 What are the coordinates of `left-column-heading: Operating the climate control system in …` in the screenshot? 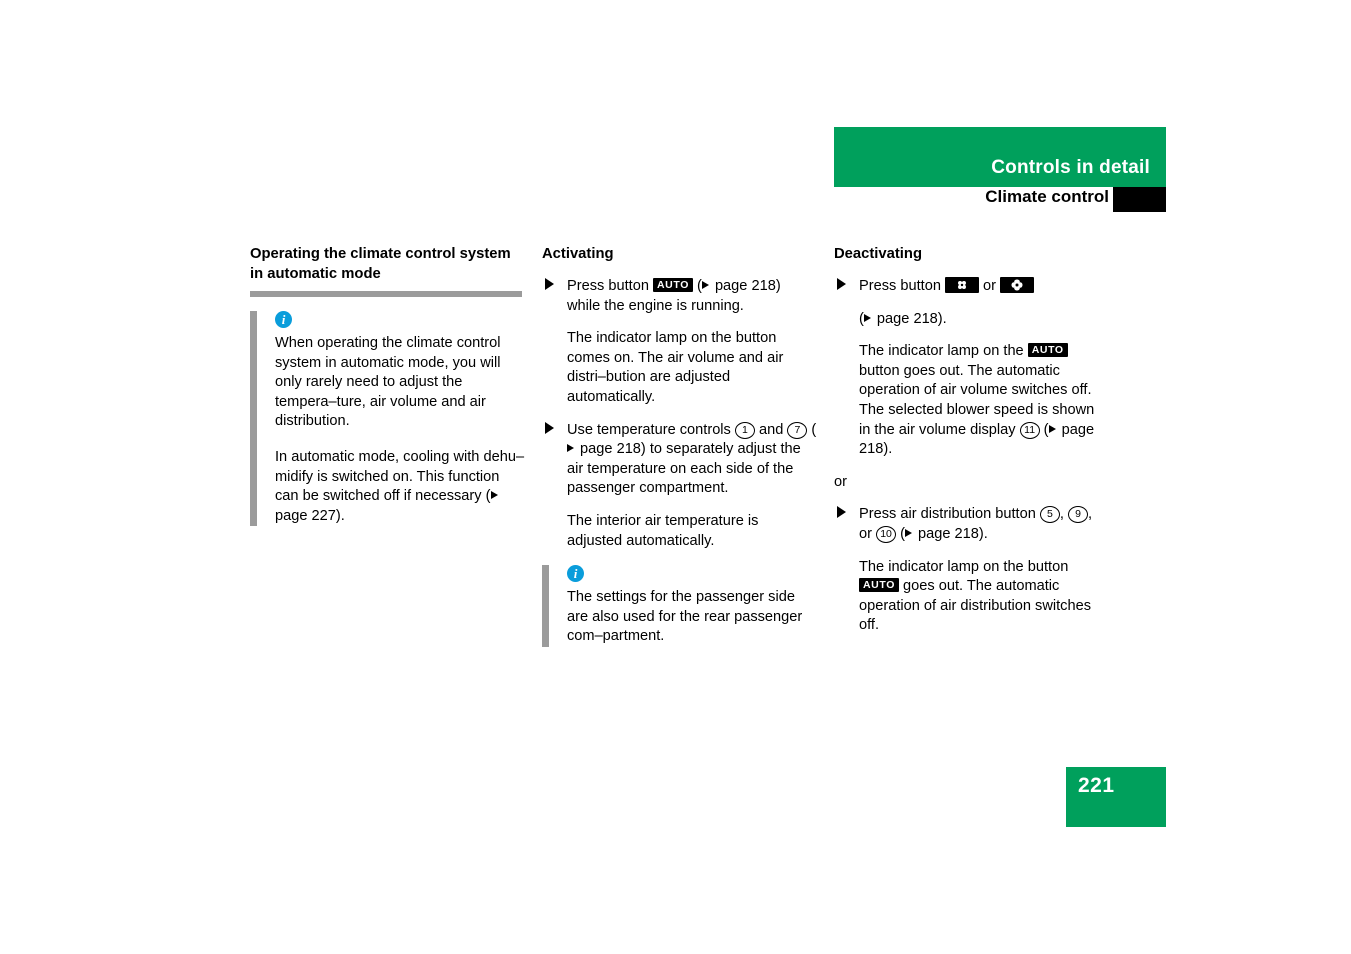 It's located at (380, 264).